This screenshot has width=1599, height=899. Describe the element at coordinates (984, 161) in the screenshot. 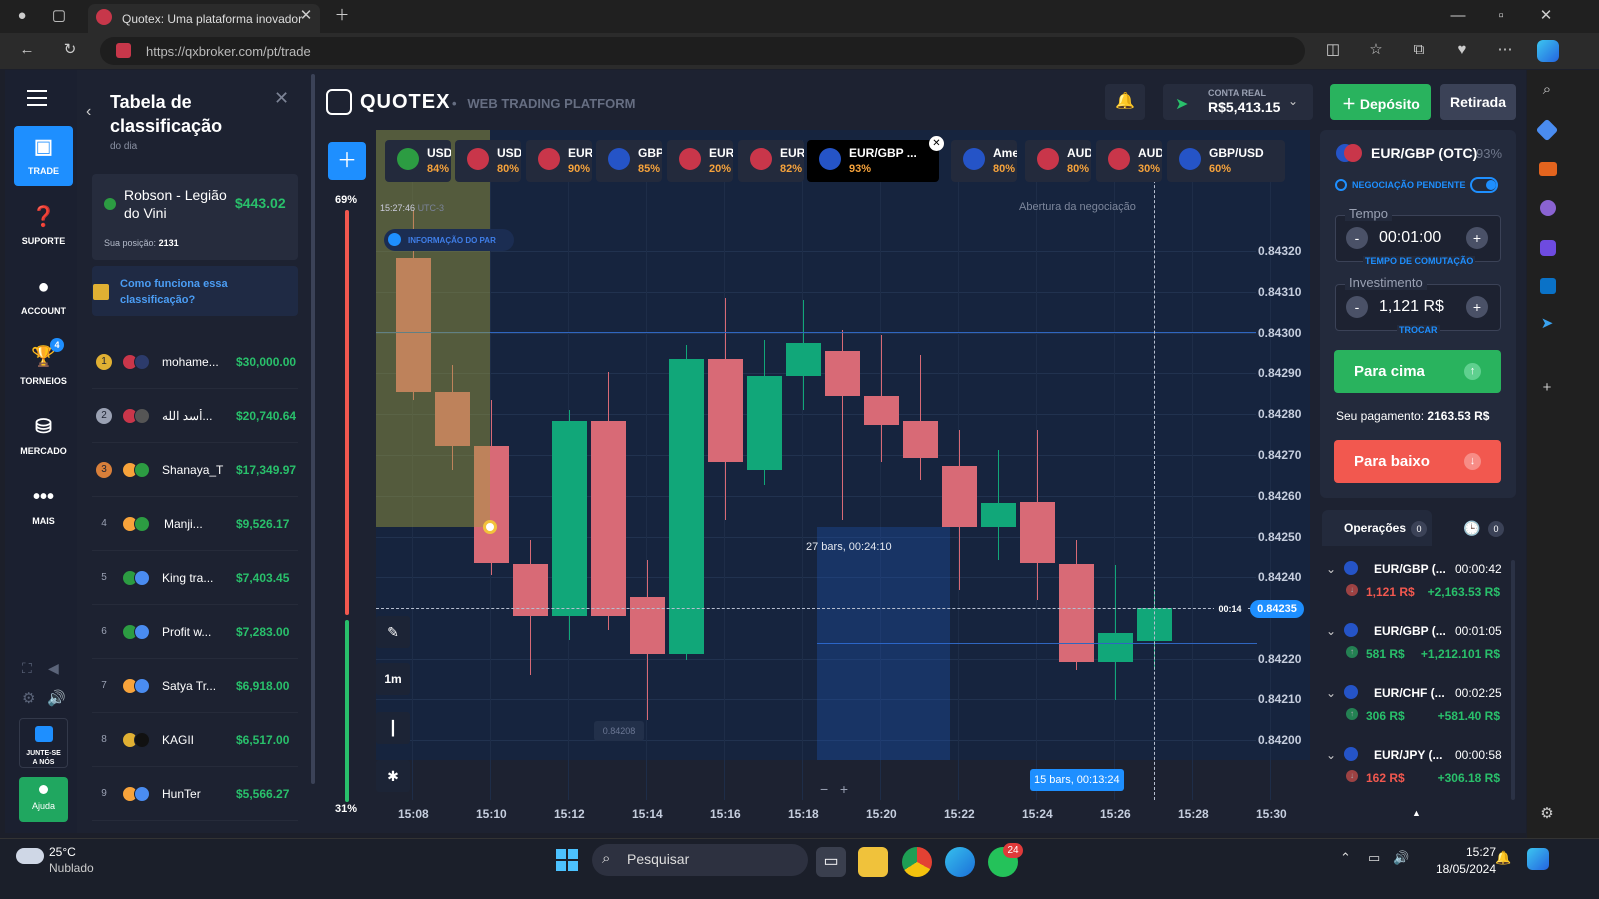

I see `pair-tab: Ameri 80%` at that location.